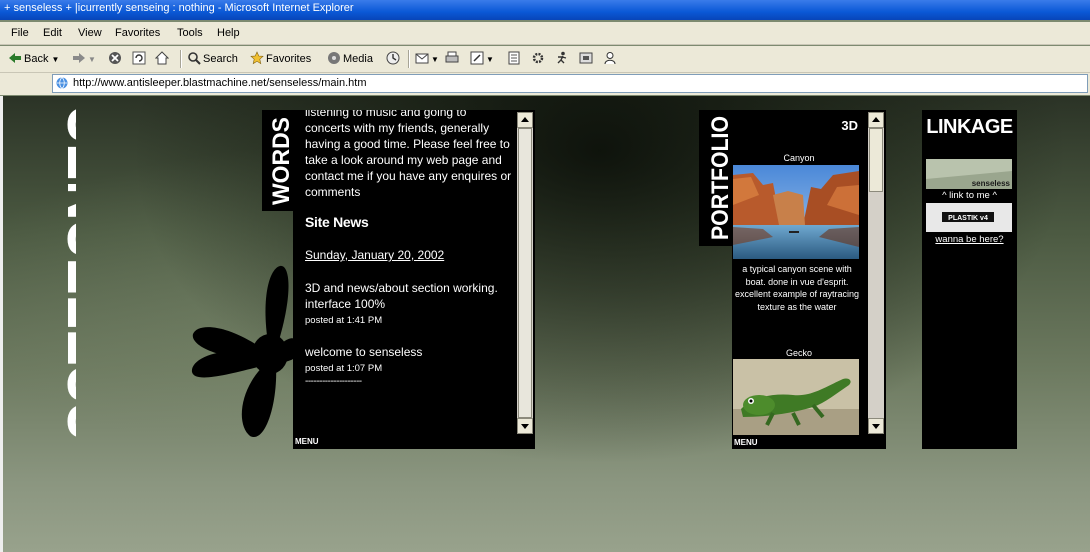 The height and width of the screenshot is (552, 1090). Describe the element at coordinates (545, 33) in the screenshot. I see `menu-bar: File Edit View Favorites Tools Help` at that location.